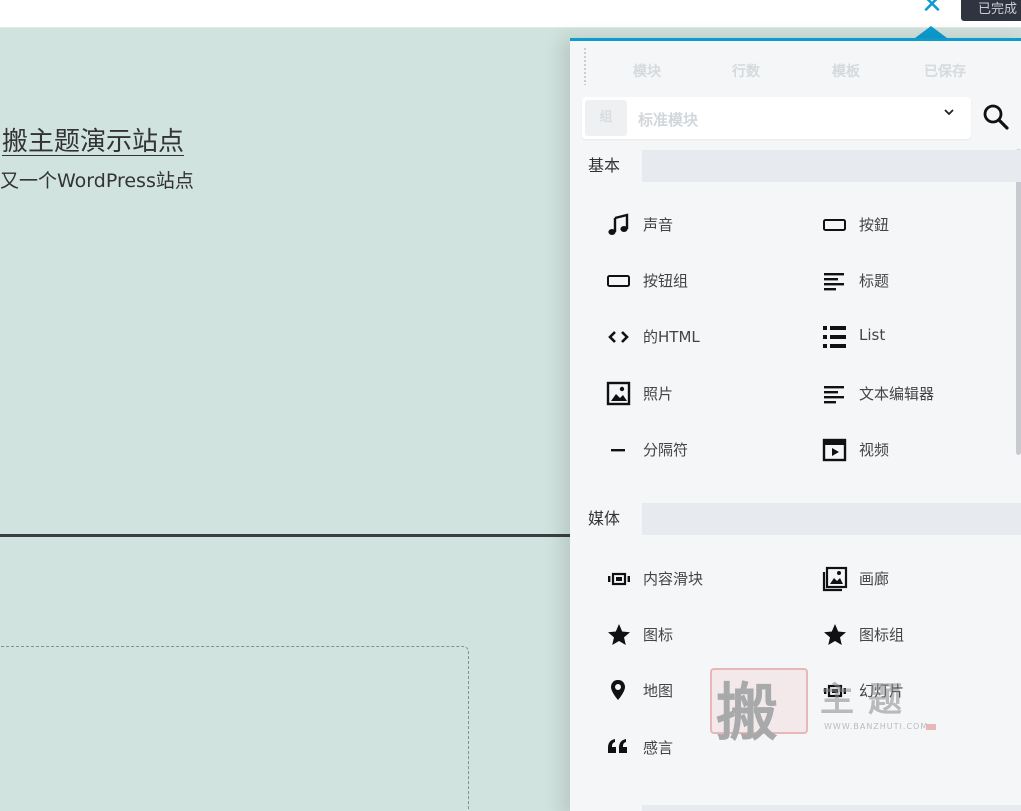 This screenshot has height=811, width=1021. What do you see at coordinates (658, 635) in the screenshot?
I see `module-label: 图标` at bounding box center [658, 635].